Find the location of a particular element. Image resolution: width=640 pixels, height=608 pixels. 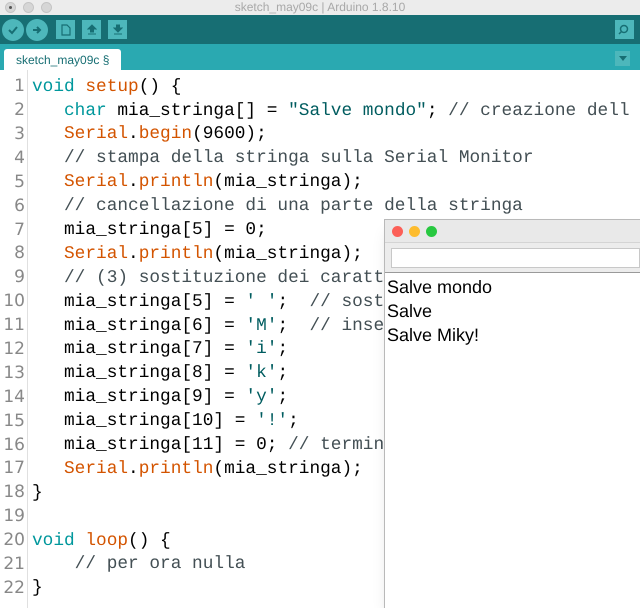

line-number: 5 is located at coordinates (19, 182).